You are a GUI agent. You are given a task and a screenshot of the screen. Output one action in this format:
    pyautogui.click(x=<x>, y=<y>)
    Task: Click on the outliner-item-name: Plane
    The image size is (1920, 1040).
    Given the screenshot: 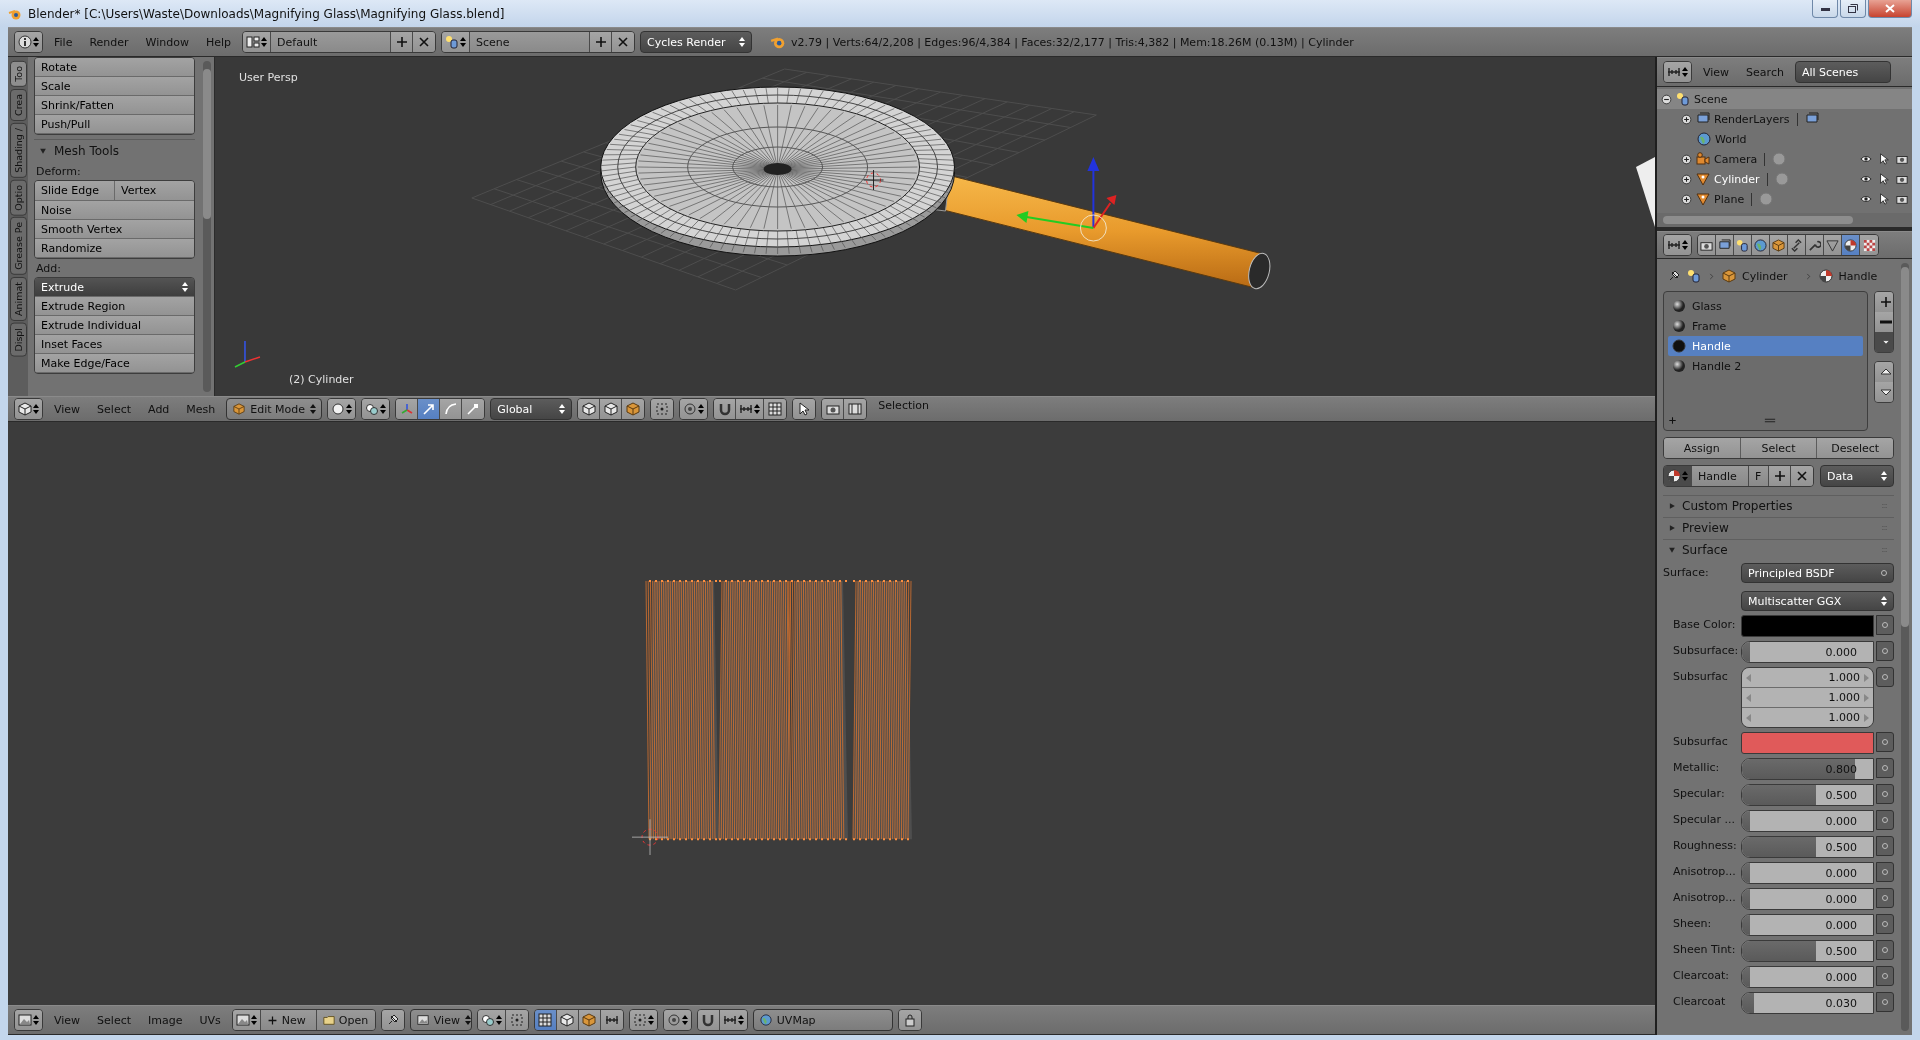 What is the action you would take?
    pyautogui.click(x=1729, y=199)
    